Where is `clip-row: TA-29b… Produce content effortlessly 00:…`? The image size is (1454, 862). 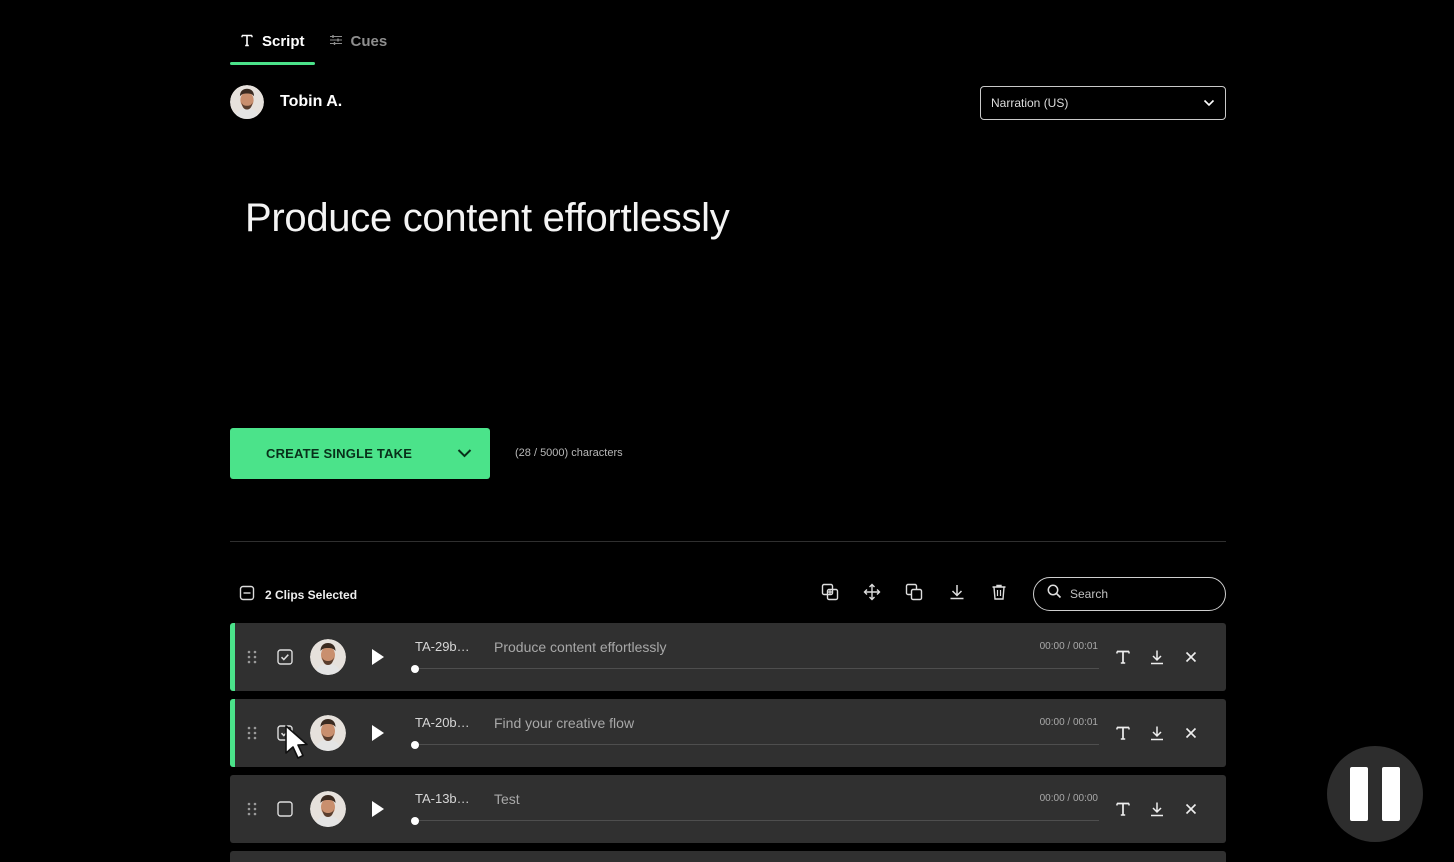 clip-row: TA-29b… Produce content effortlessly 00:… is located at coordinates (728, 657).